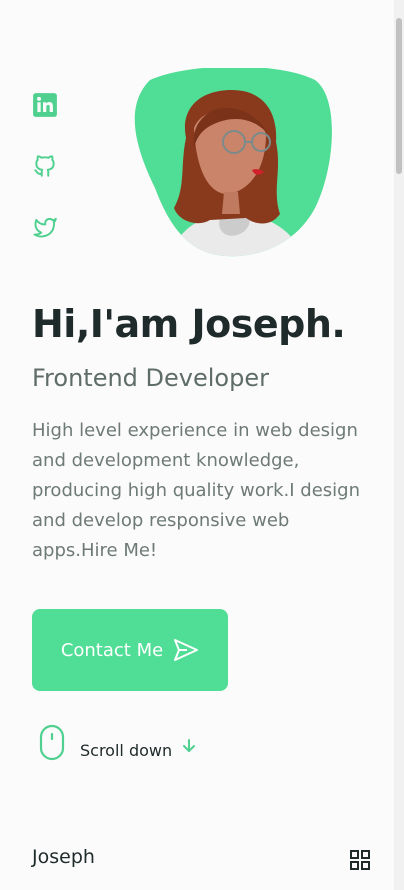  I want to click on github-icon, so click(45, 166).